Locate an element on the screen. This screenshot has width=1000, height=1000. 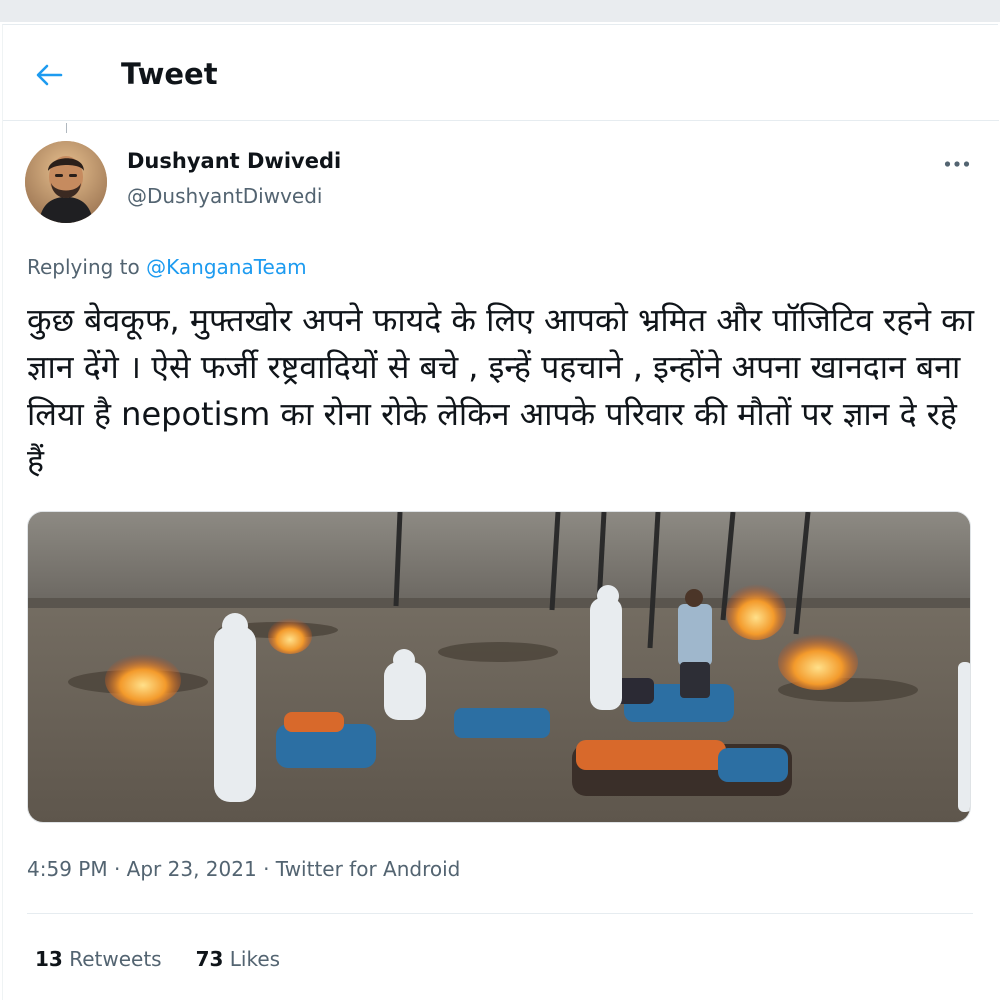
author-name: Dushyant Dwivedi is located at coordinates (234, 161).